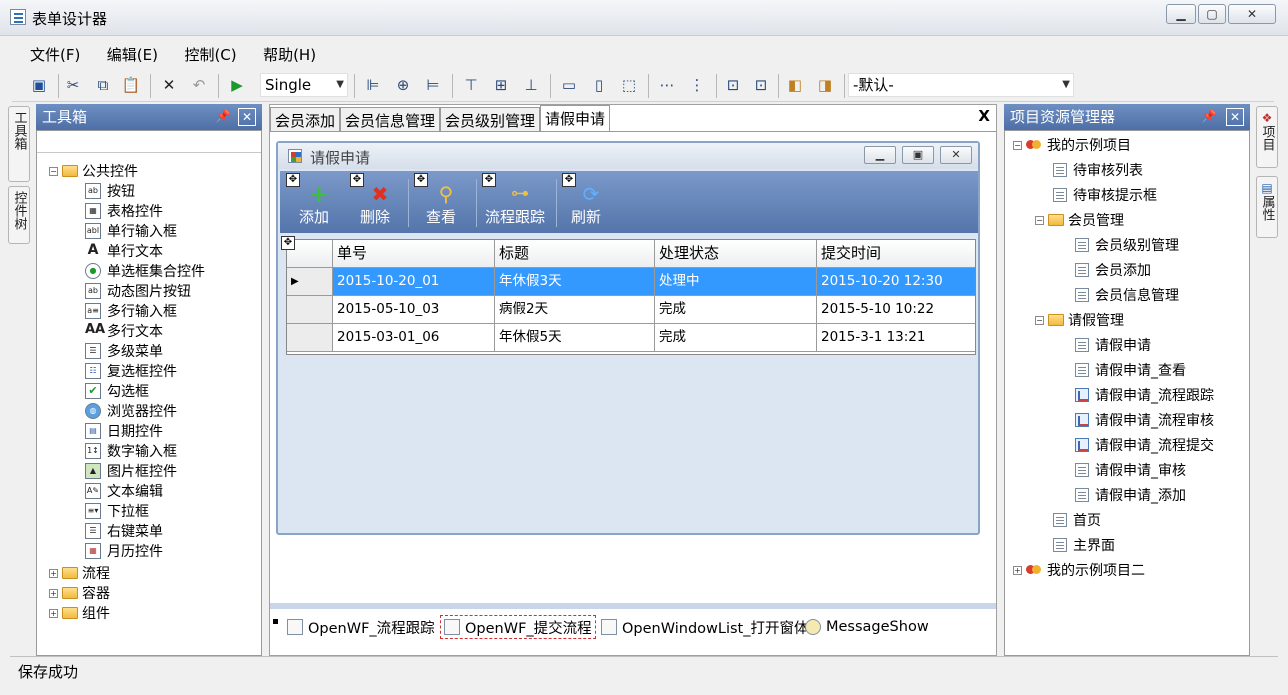 The width and height of the screenshot is (1288, 695). I want to click on flow-track-button: ✥ ⊶ 流程跟踪, so click(515, 202).